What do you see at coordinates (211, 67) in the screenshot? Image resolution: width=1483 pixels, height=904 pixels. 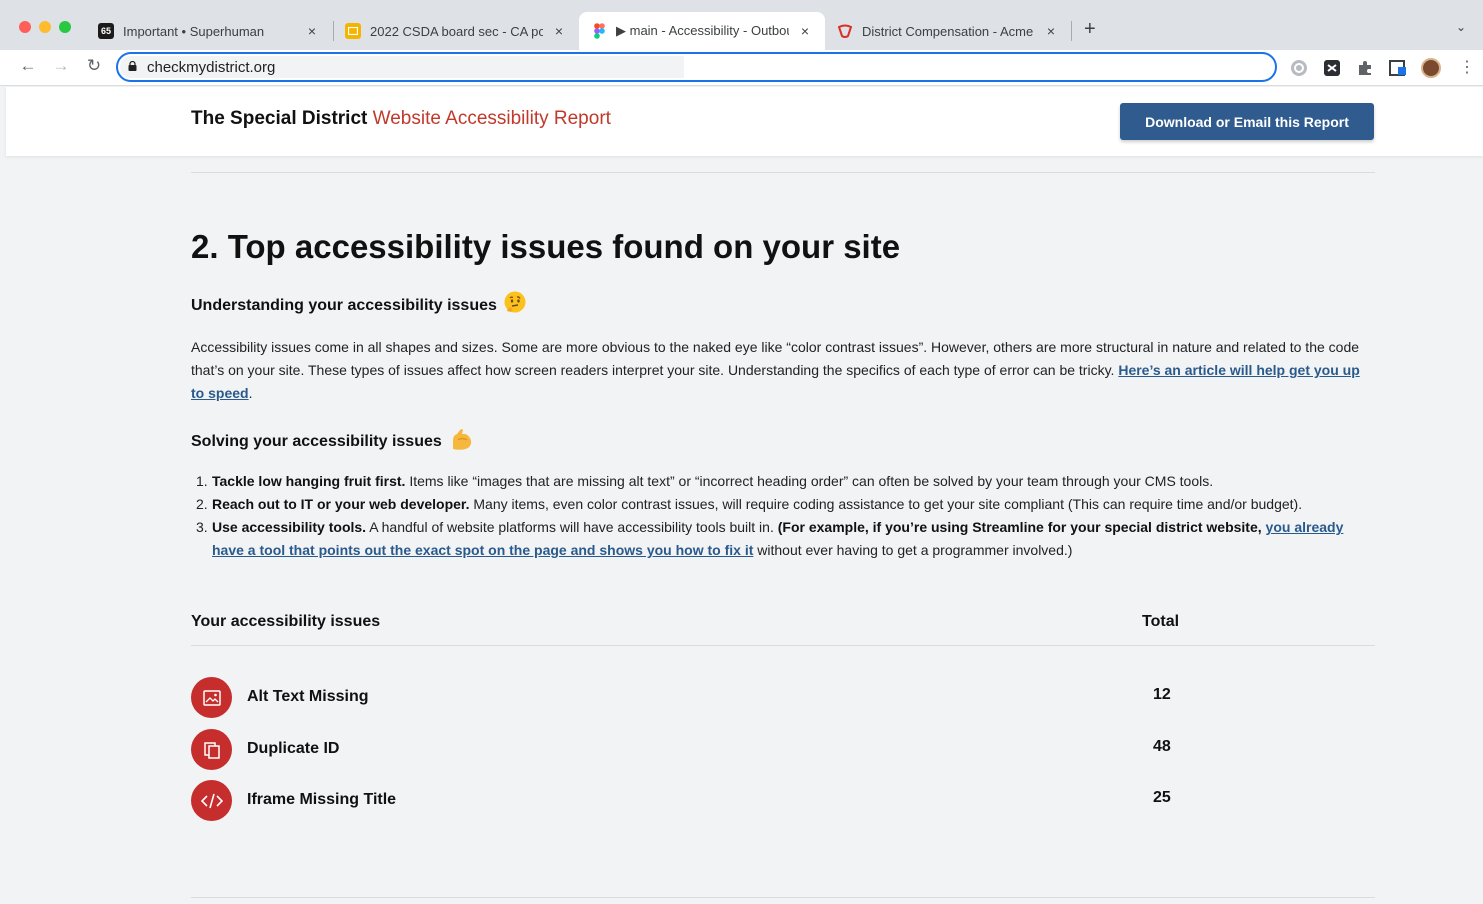 I see `url-text: checkmydistrict.org` at bounding box center [211, 67].